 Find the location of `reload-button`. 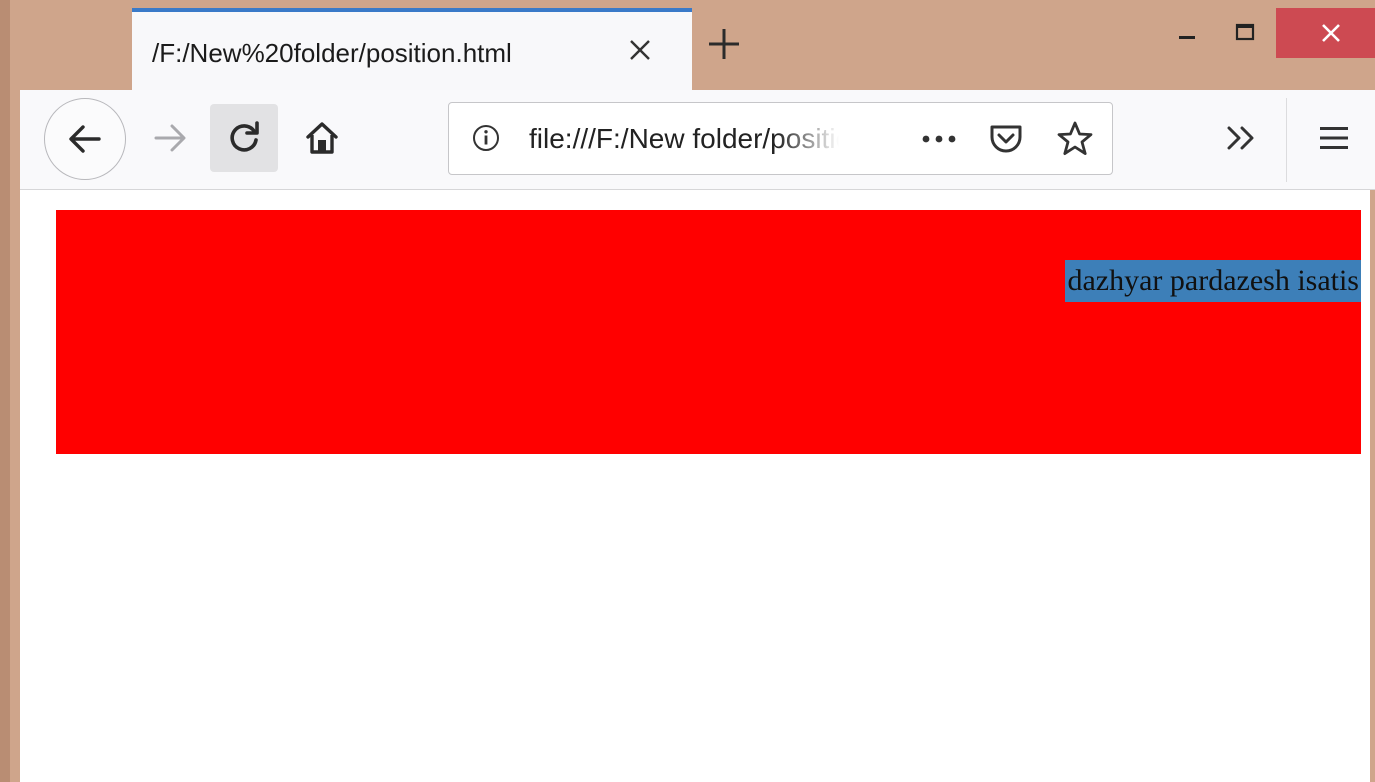

reload-button is located at coordinates (244, 138).